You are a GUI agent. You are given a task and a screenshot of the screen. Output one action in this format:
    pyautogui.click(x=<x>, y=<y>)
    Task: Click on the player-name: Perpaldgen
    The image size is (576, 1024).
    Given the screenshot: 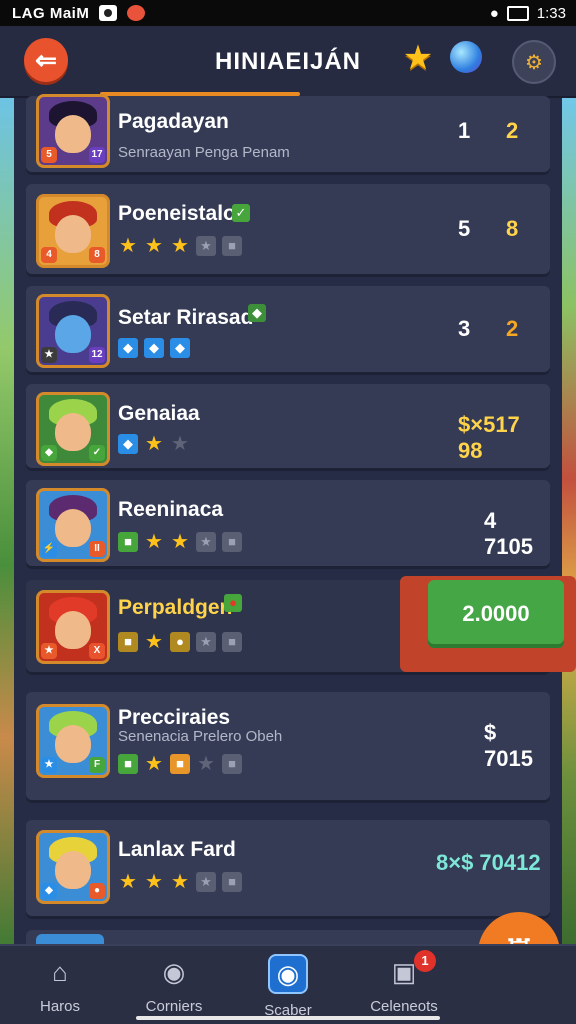 What is the action you would take?
    pyautogui.click(x=175, y=607)
    